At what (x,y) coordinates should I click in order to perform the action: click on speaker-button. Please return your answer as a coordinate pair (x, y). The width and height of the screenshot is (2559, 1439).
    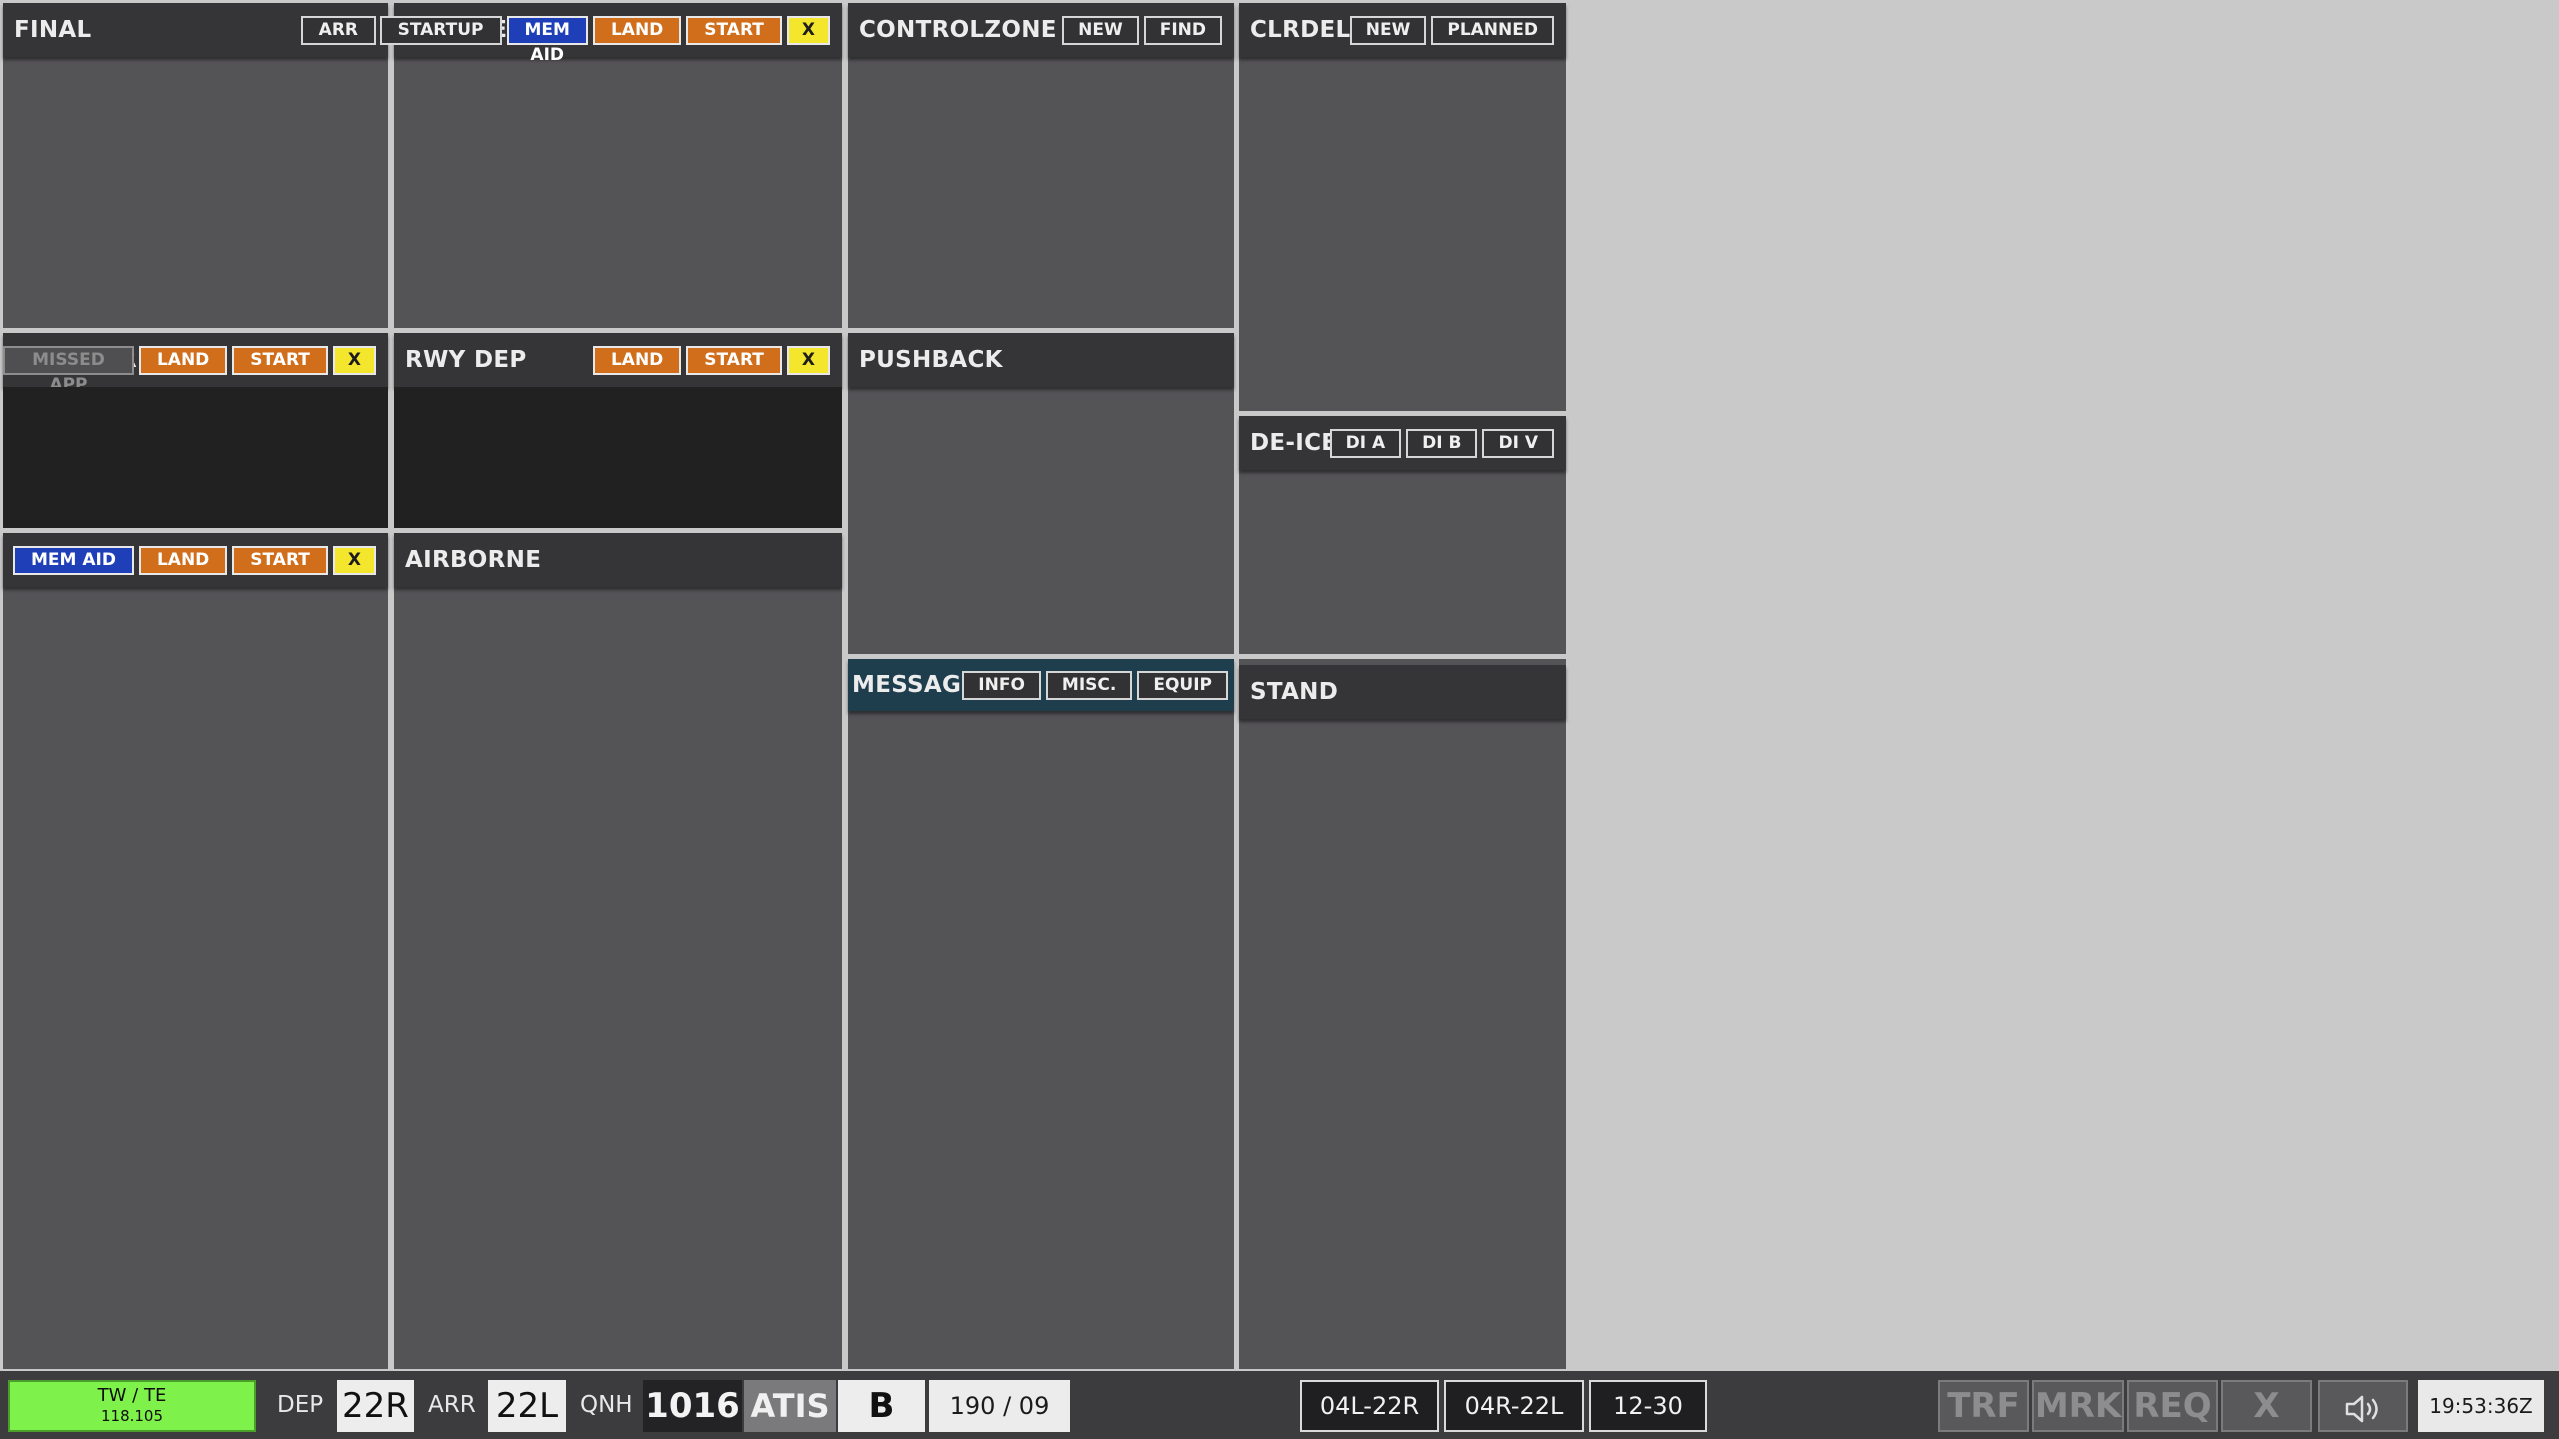
    Looking at the image, I should click on (2363, 1406).